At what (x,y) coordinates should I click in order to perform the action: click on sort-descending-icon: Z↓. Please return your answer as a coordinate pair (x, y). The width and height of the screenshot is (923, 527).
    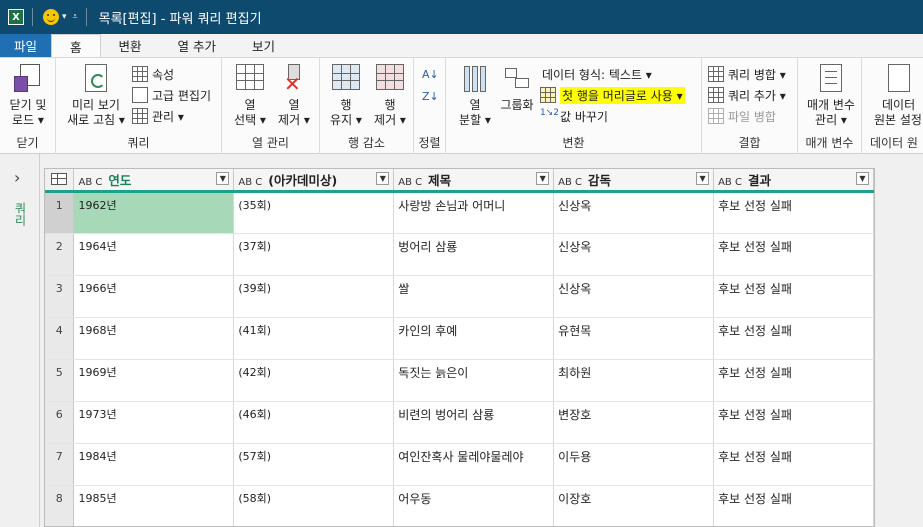
    Looking at the image, I should click on (430, 96).